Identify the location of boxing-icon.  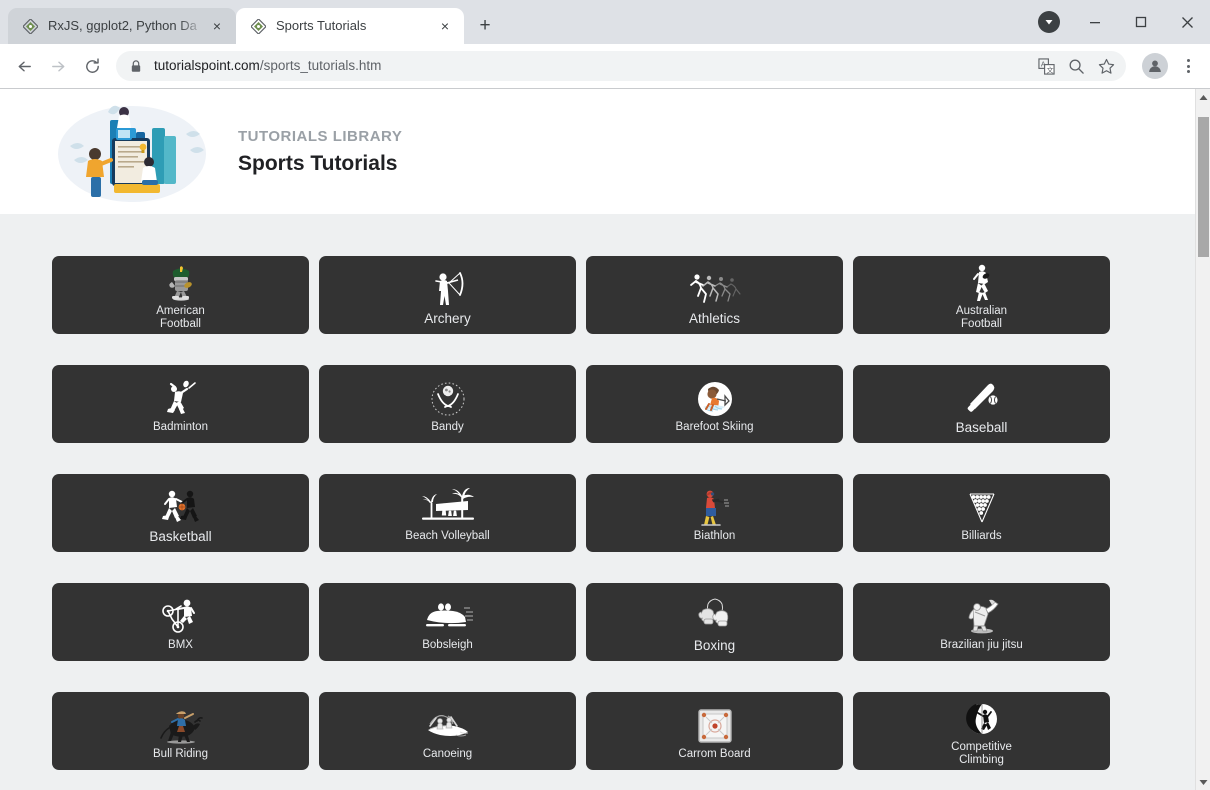
(715, 617).